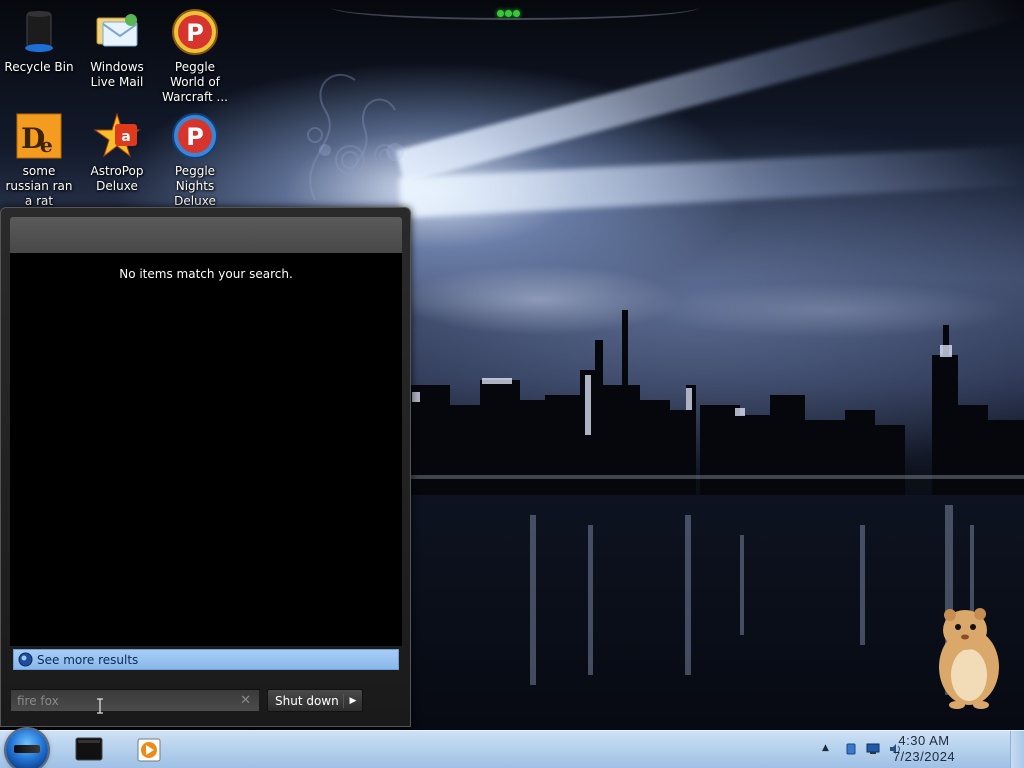  What do you see at coordinates (117, 74) in the screenshot?
I see `desktop-icon-label: Windows Live Mail` at bounding box center [117, 74].